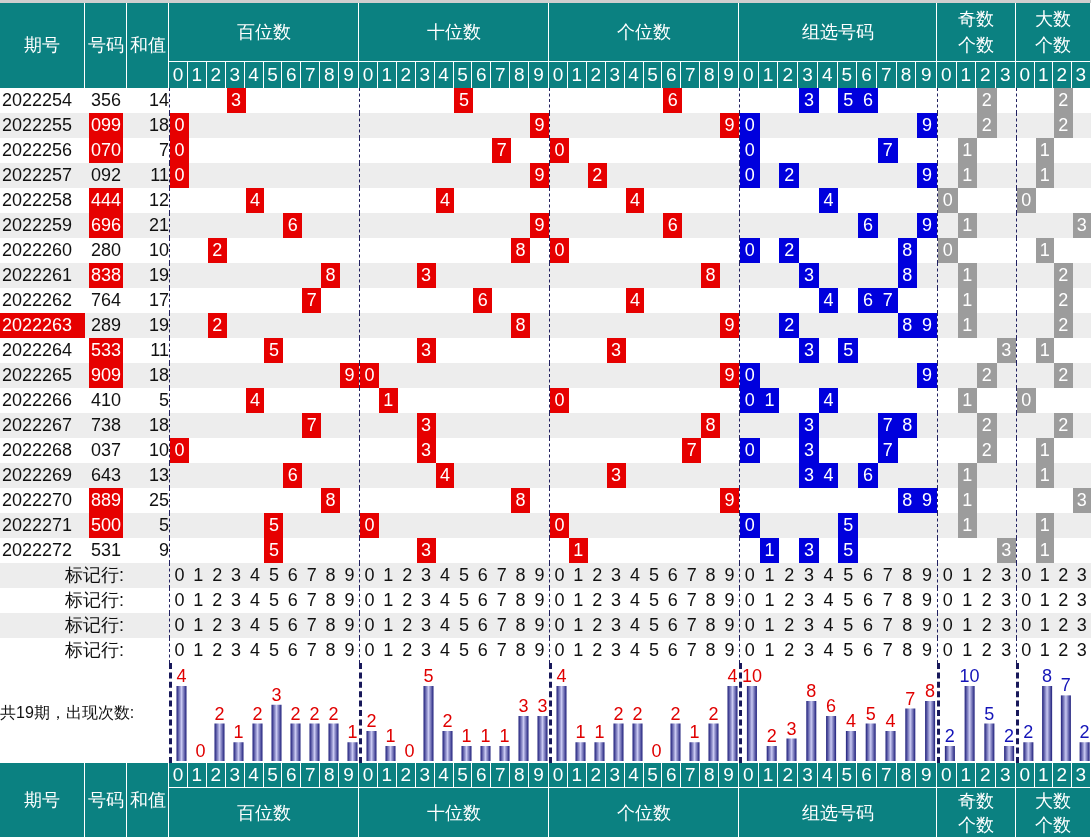  What do you see at coordinates (406, 775) in the screenshot?
I see `digit-header: 2` at bounding box center [406, 775].